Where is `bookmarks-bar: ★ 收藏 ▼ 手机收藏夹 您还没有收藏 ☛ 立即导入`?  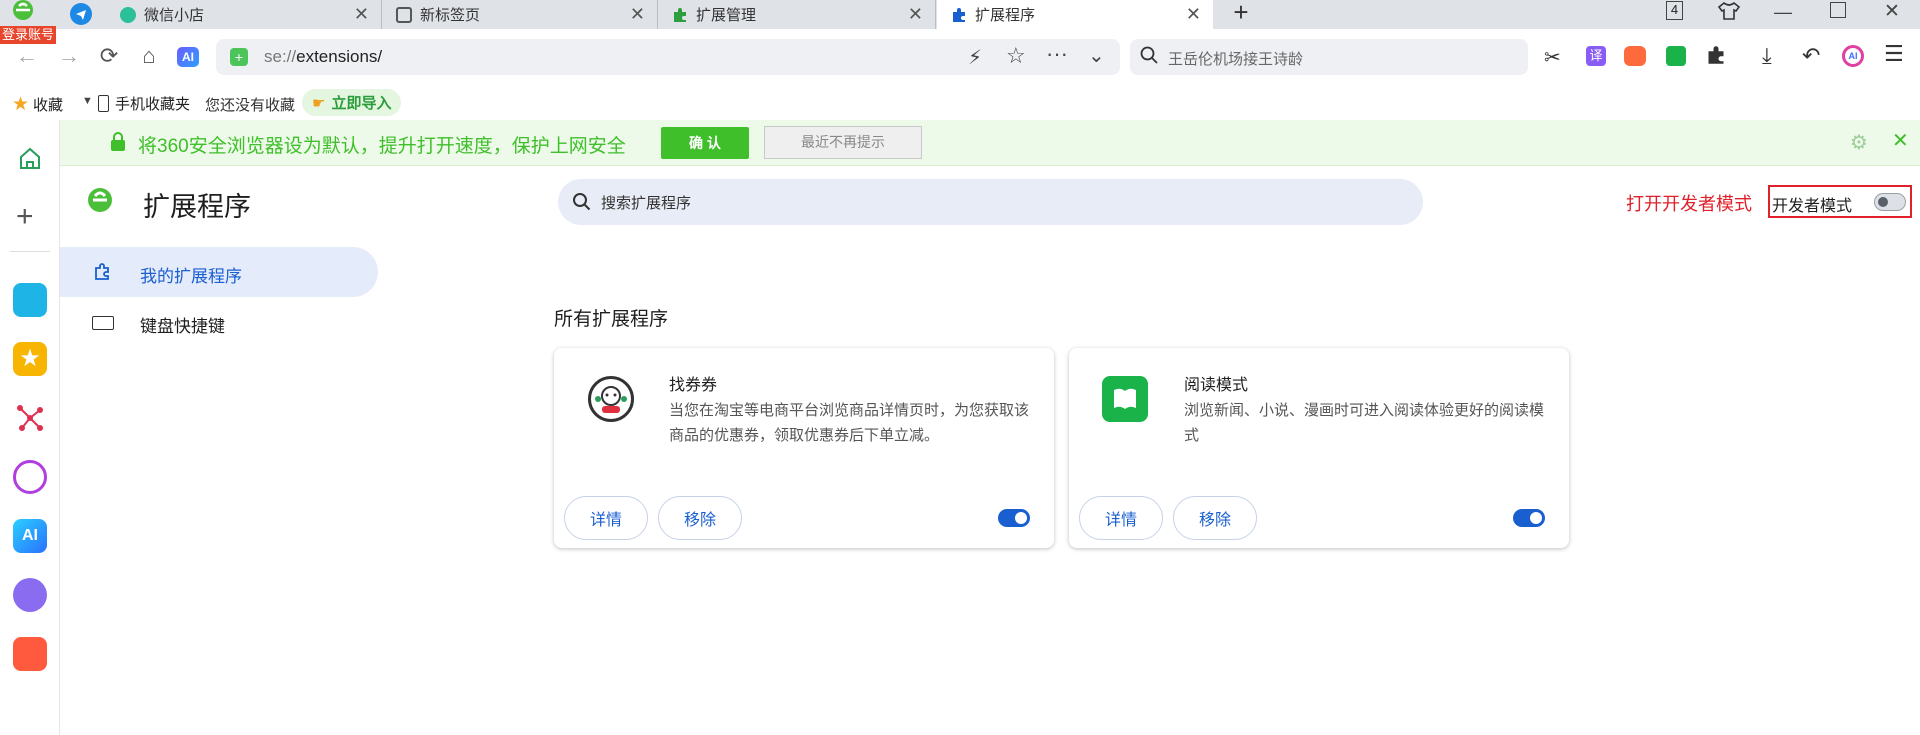 bookmarks-bar: ★ 收藏 ▼ 手机收藏夹 您还没有收藏 ☛ 立即导入 is located at coordinates (960, 103).